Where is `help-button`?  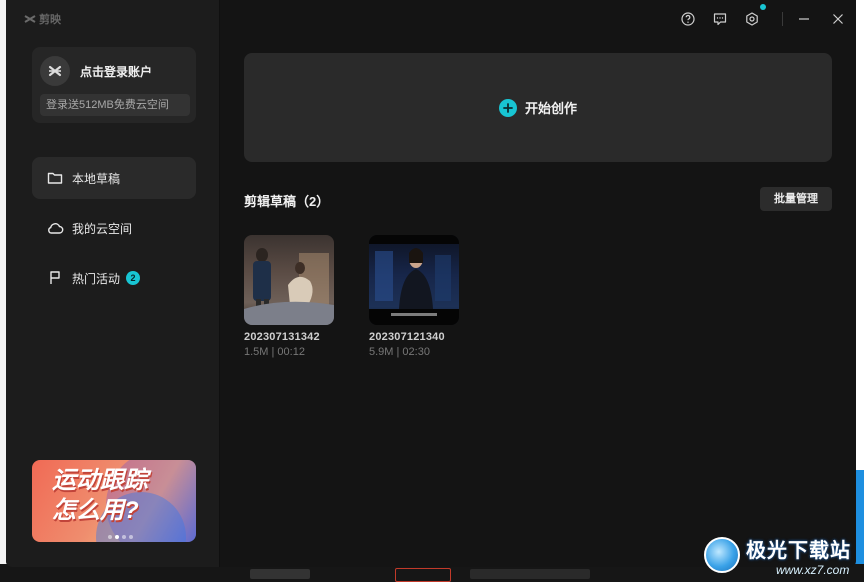
help-button is located at coordinates (688, 19).